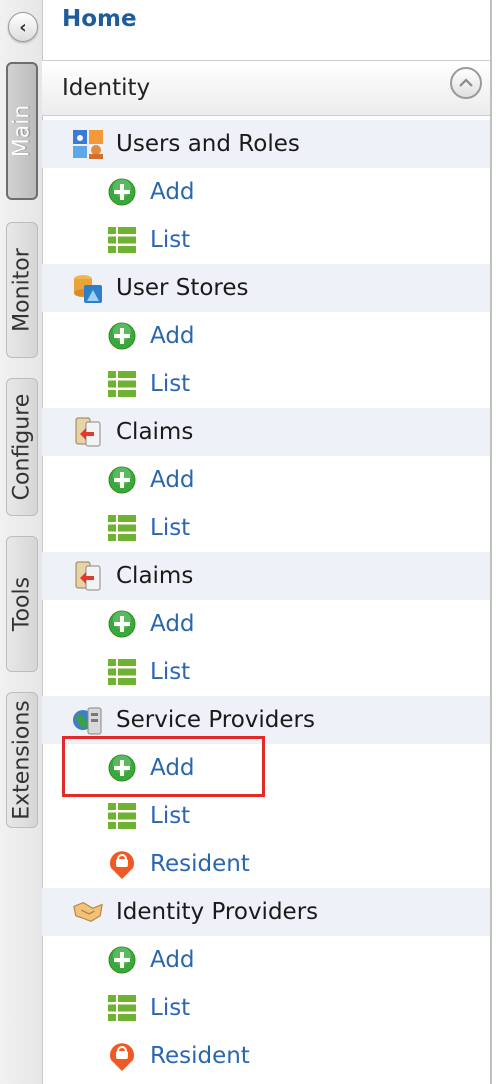  I want to click on tab-label: Tools, so click(22, 604).